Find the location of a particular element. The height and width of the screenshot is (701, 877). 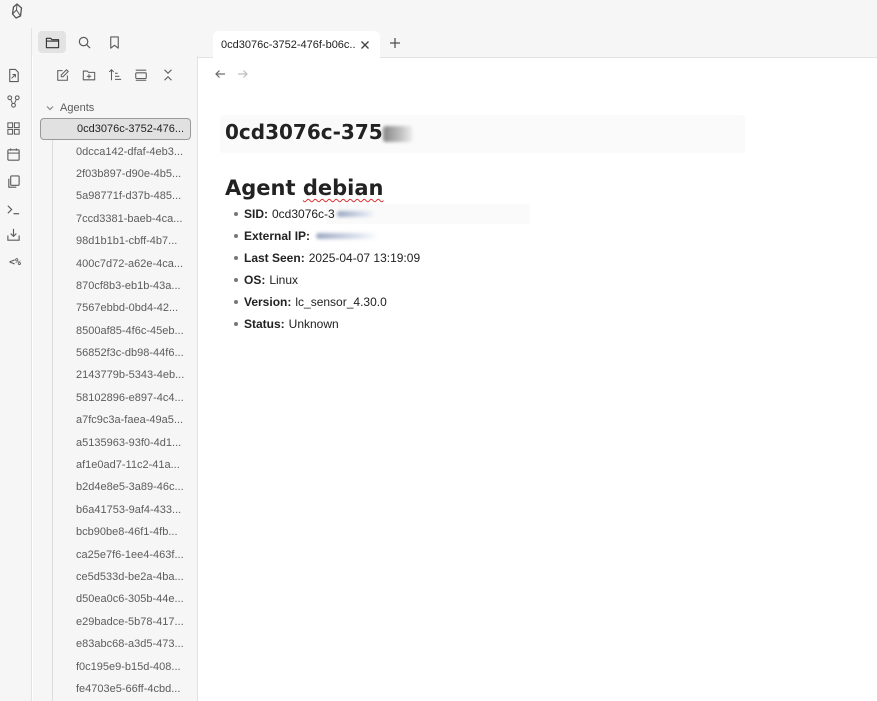

file-explorer-tab is located at coordinates (52, 42).